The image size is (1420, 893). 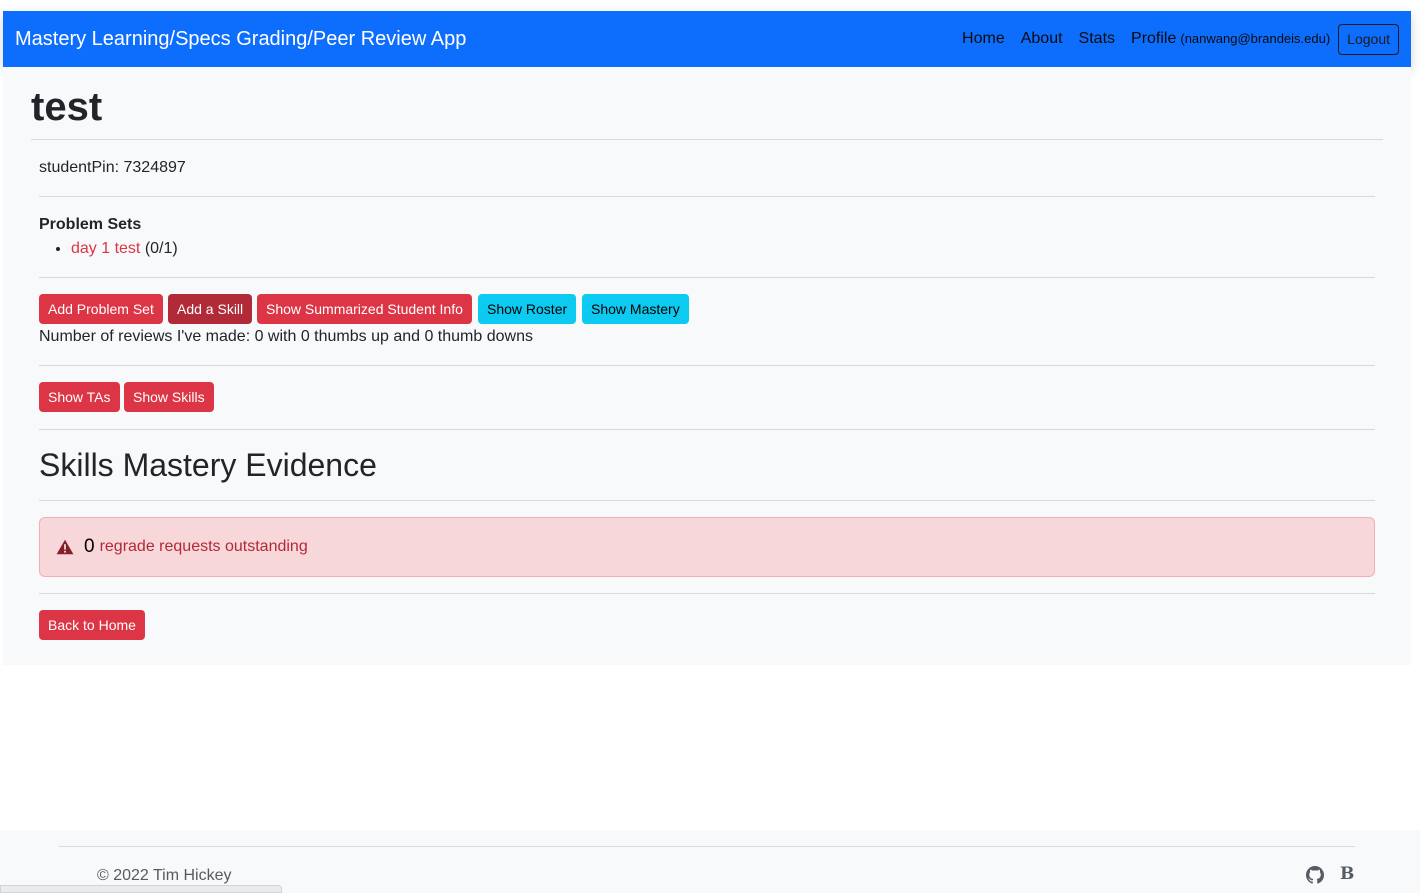 What do you see at coordinates (101, 309) in the screenshot?
I see `add-problem-set-button: Add Problem Set` at bounding box center [101, 309].